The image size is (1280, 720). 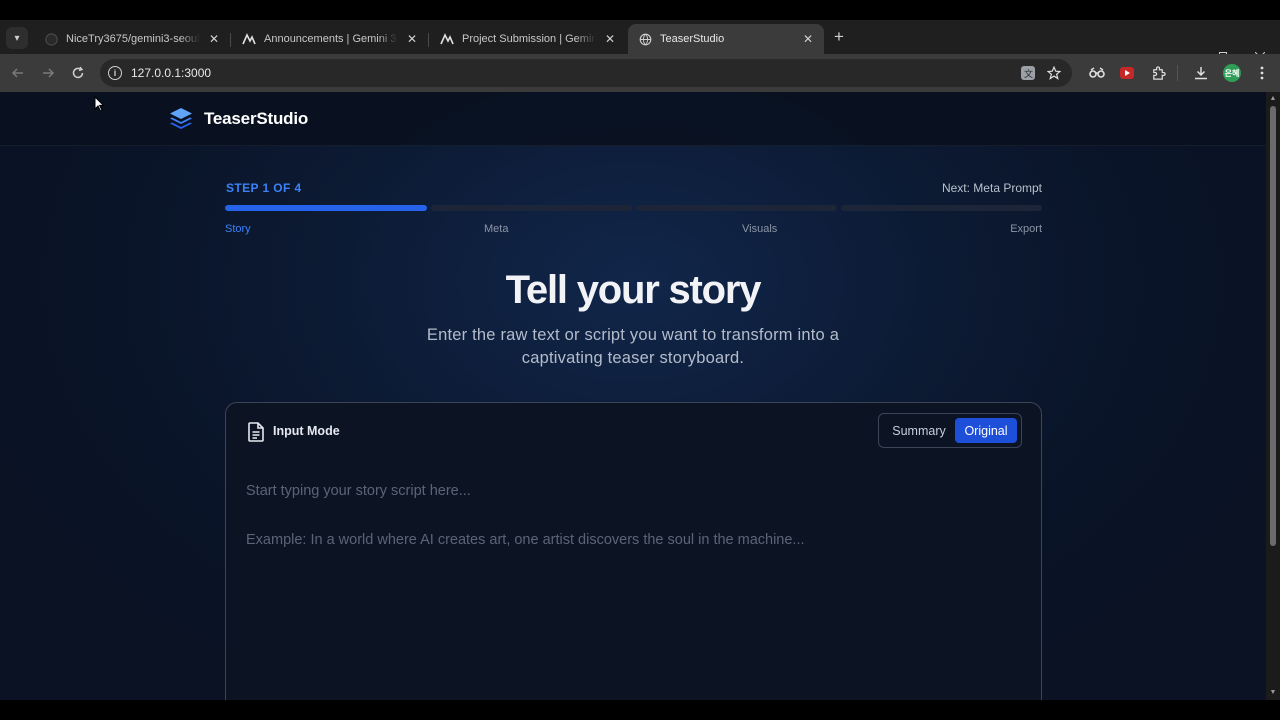 What do you see at coordinates (171, 73) in the screenshot?
I see `url-text: 127.0.0.1:3000` at bounding box center [171, 73].